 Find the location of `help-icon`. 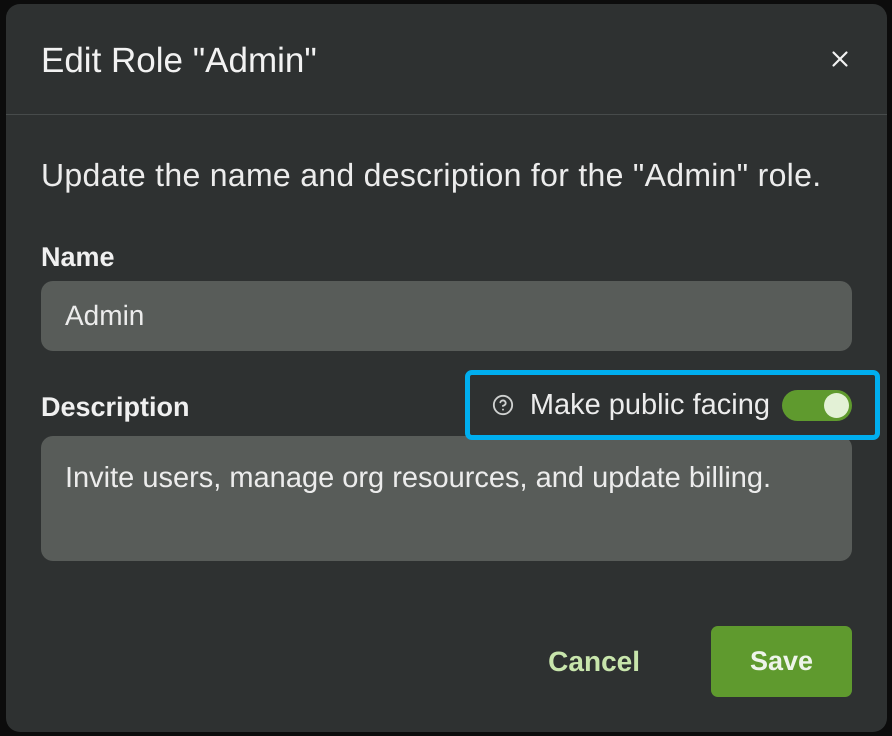

help-icon is located at coordinates (503, 405).